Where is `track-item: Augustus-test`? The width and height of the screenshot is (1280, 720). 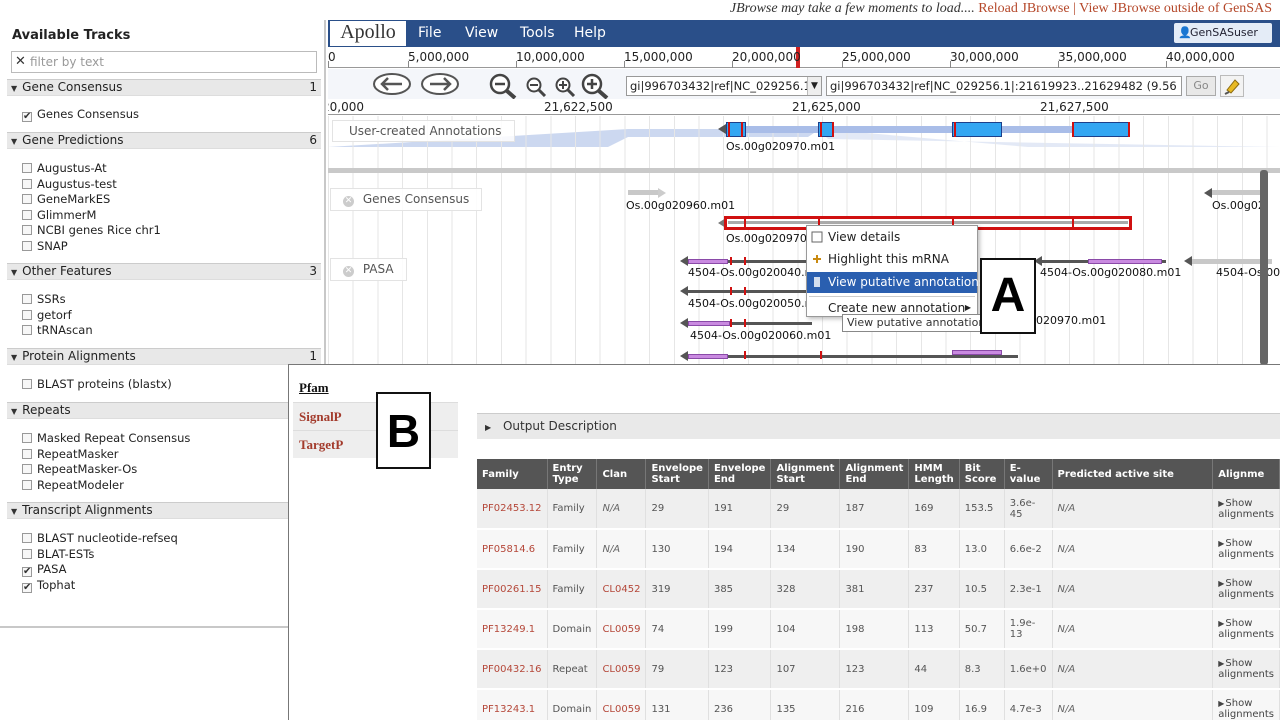 track-item: Augustus-test is located at coordinates (69, 185).